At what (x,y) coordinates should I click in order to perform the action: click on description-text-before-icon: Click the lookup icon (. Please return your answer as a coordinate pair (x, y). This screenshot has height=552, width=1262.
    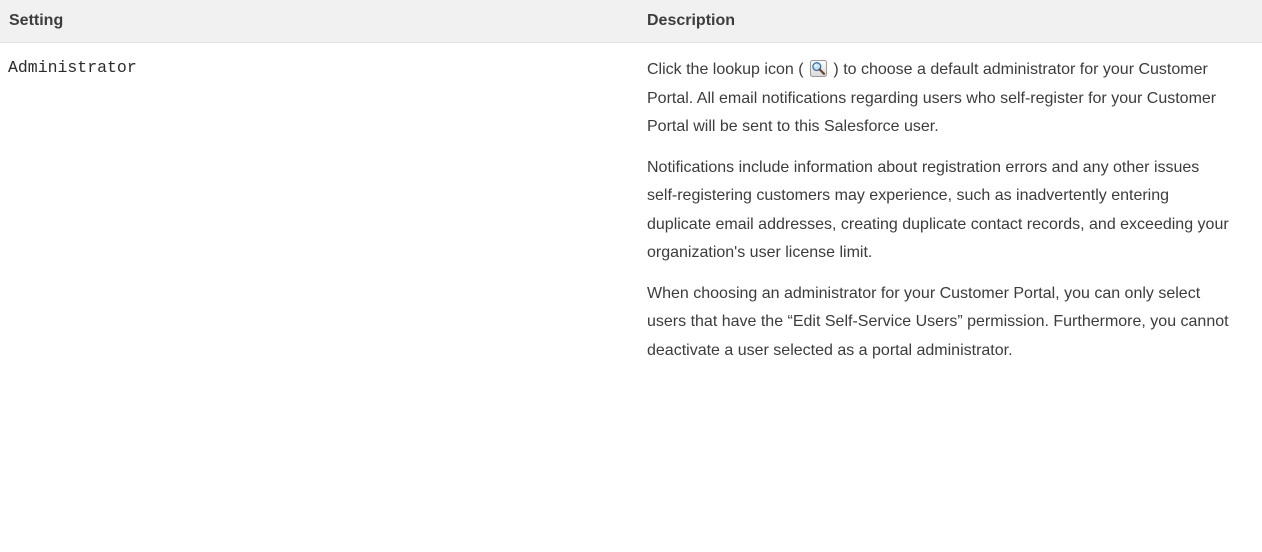
    Looking at the image, I should click on (725, 69).